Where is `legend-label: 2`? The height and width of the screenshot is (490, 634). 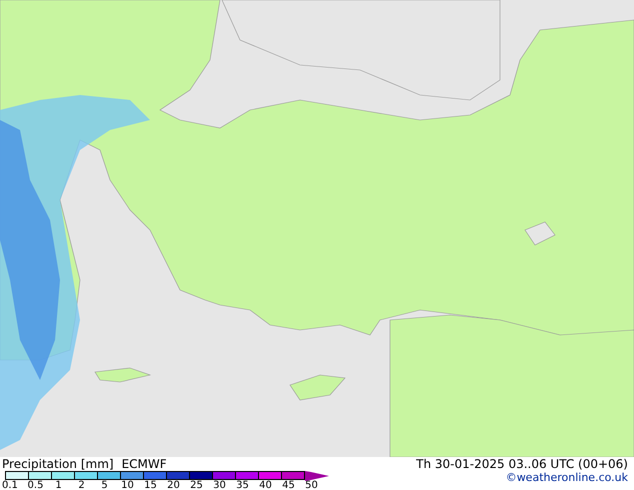 legend-label: 2 is located at coordinates (81, 485).